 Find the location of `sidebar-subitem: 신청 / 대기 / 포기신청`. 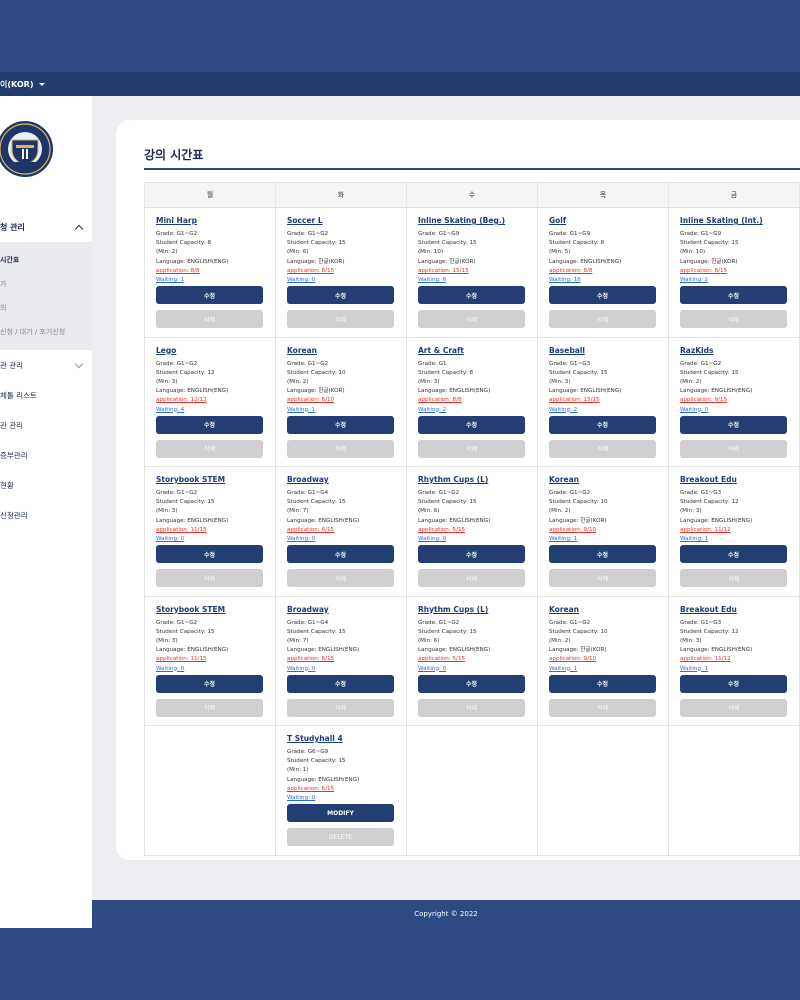

sidebar-subitem: 신청 / 대기 / 포기신청 is located at coordinates (46, 332).